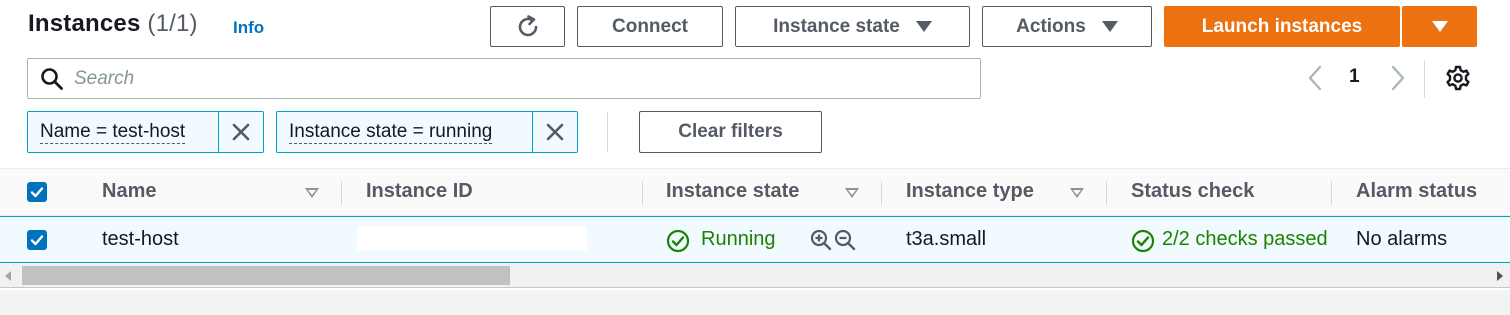 The height and width of the screenshot is (315, 1510). I want to click on page-title-text: Instances, so click(84, 23).